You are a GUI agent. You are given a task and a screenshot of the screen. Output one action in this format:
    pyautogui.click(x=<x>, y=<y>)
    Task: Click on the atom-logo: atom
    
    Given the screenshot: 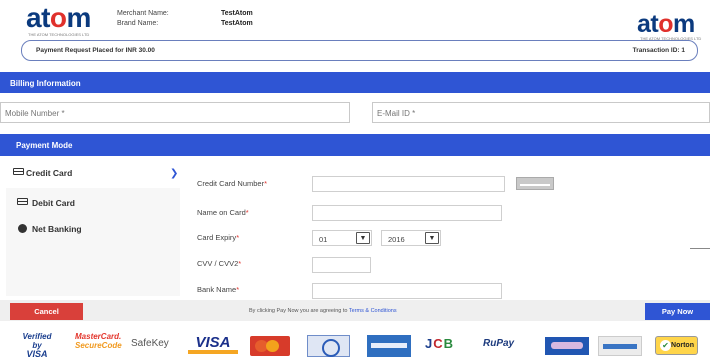 What is the action you would take?
    pyautogui.click(x=58, y=17)
    